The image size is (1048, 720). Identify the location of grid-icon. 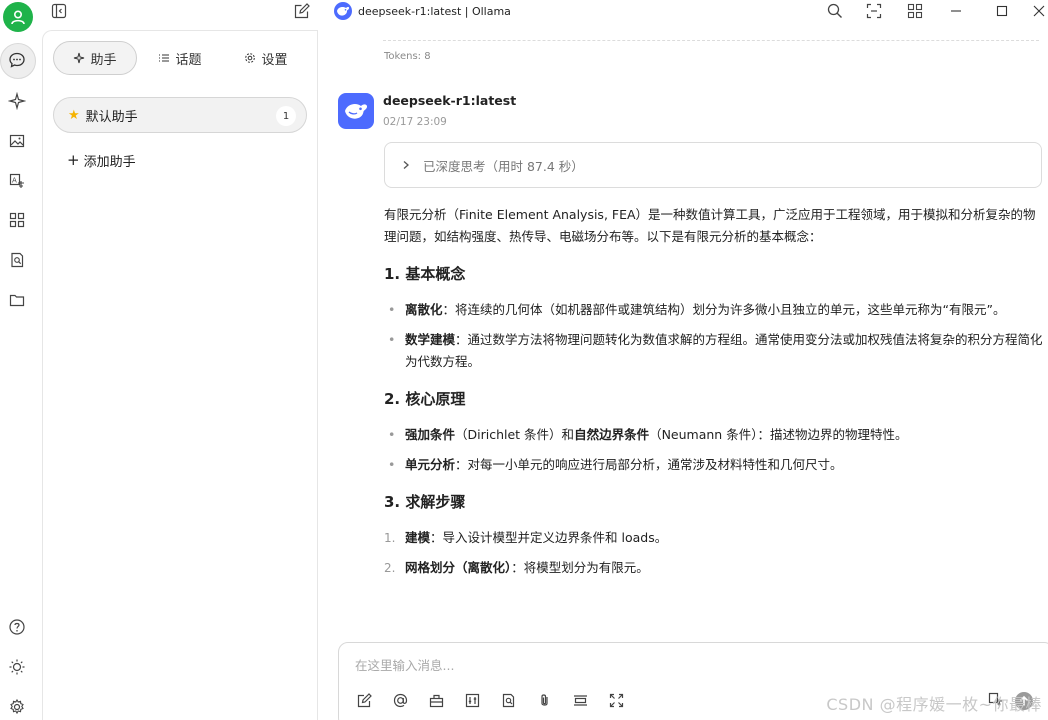
(915, 13).